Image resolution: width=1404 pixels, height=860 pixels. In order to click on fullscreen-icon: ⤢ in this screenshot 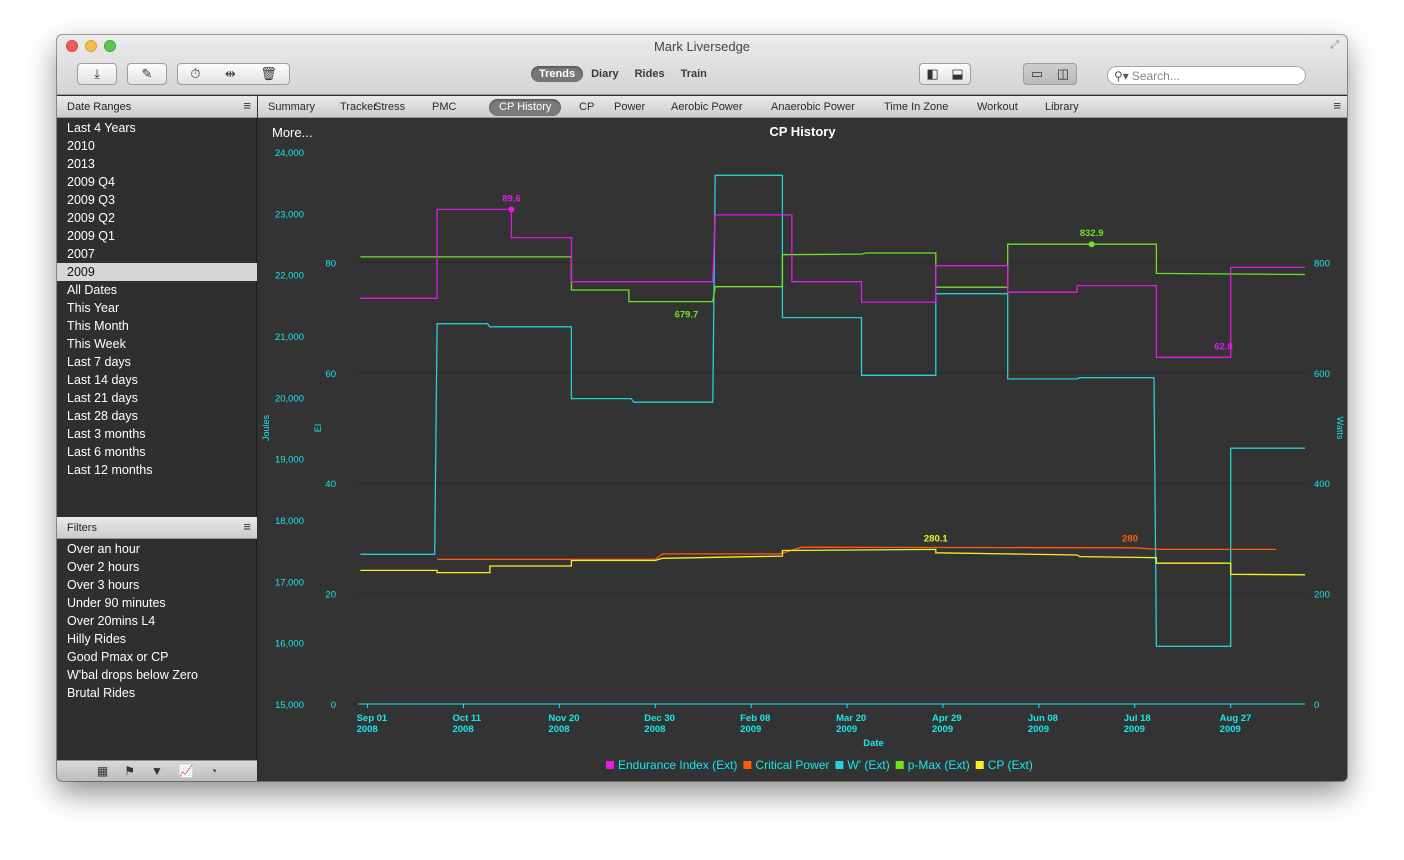, I will do `click(1334, 45)`.